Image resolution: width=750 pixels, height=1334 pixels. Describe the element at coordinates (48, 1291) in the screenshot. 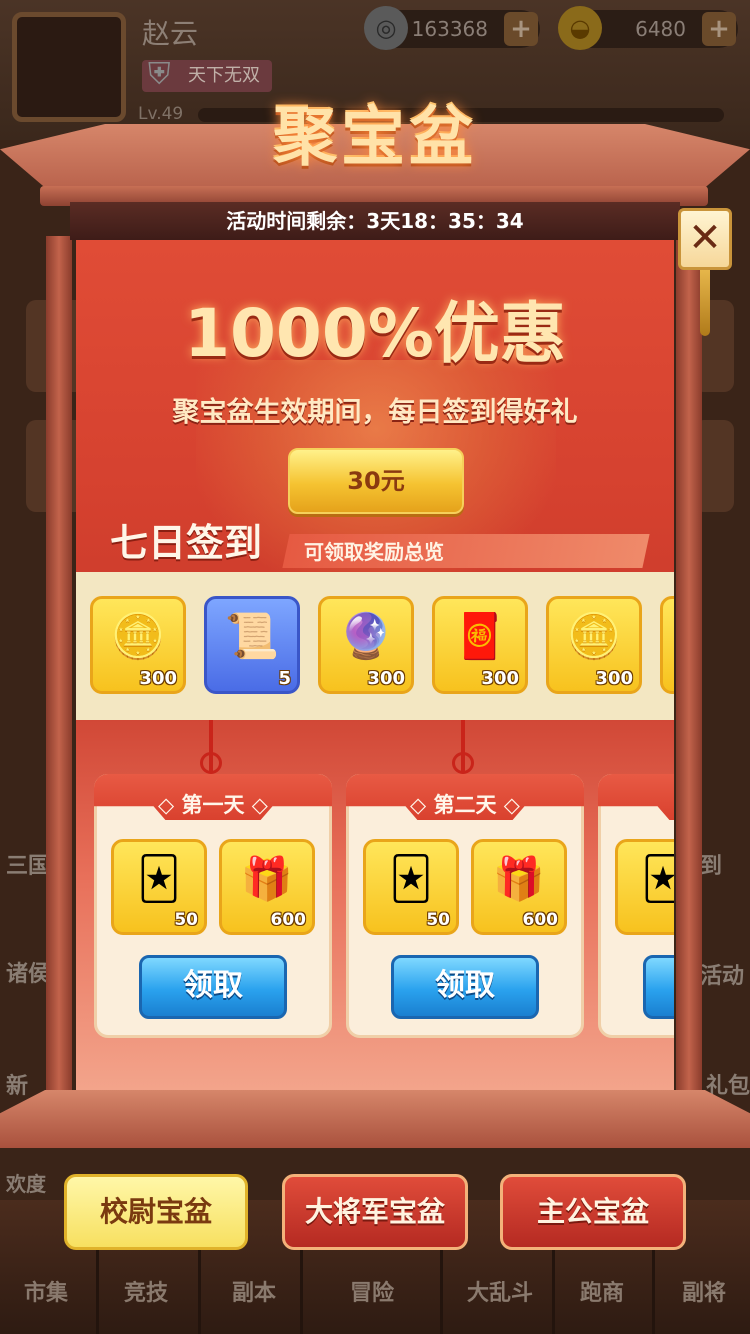

I see `nav-market: 市集` at that location.